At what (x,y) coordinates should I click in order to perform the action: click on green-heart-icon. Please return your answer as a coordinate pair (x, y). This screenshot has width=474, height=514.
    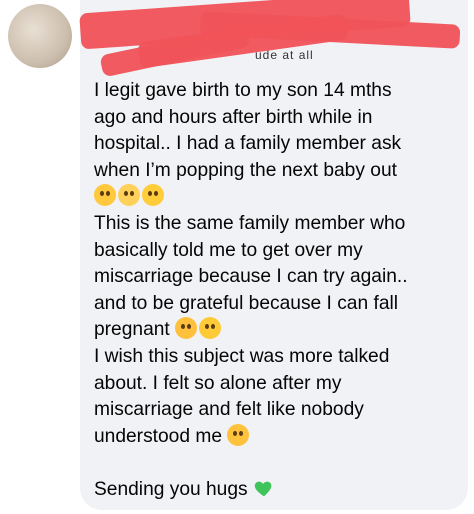
    Looking at the image, I should click on (263, 489).